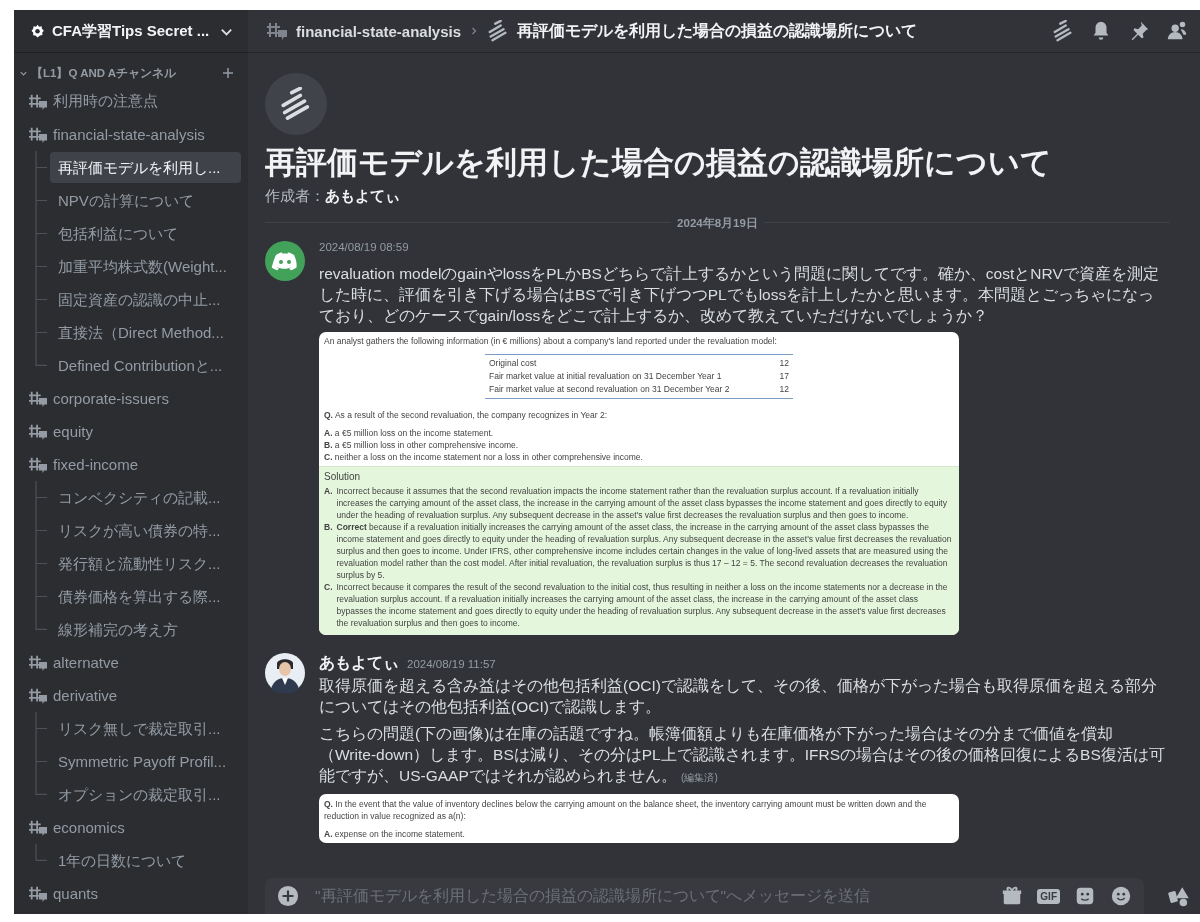 The image size is (1200, 922). What do you see at coordinates (145, 200) in the screenshot?
I see `thread-item: NPVの計算について` at bounding box center [145, 200].